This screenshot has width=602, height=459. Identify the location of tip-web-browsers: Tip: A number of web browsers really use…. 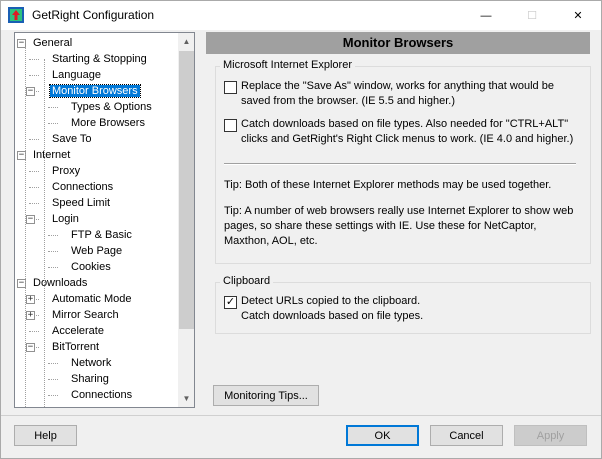
(398, 226).